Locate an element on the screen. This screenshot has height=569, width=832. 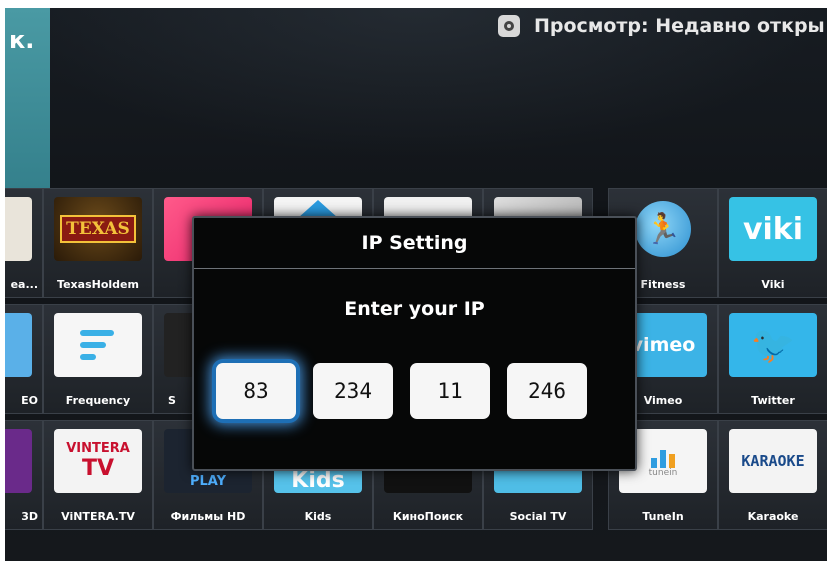
app-tile: 3D is located at coordinates (24, 475).